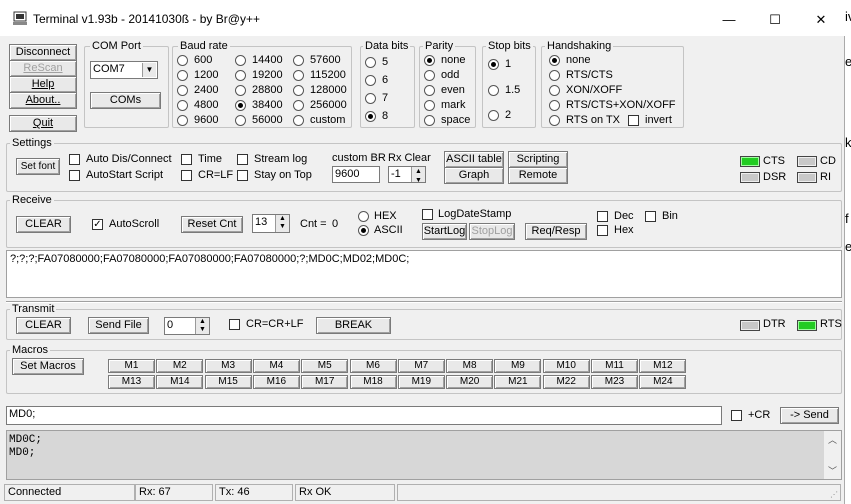  Describe the element at coordinates (363, 216) in the screenshot. I see `hex-mode-radio` at that location.